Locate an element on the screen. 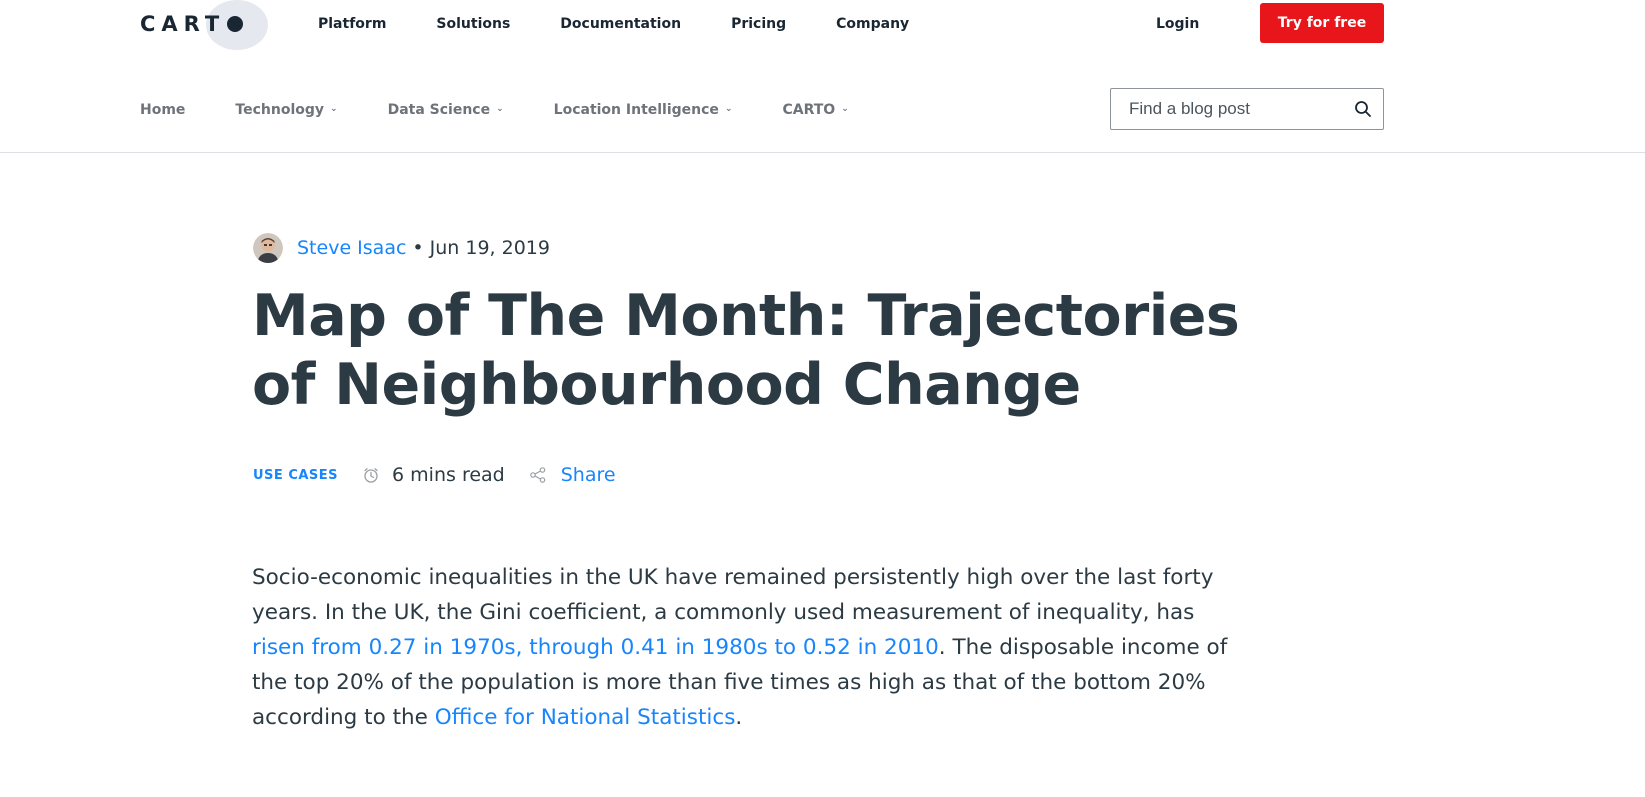 This screenshot has width=1645, height=797. login-link: Login is located at coordinates (1177, 24).